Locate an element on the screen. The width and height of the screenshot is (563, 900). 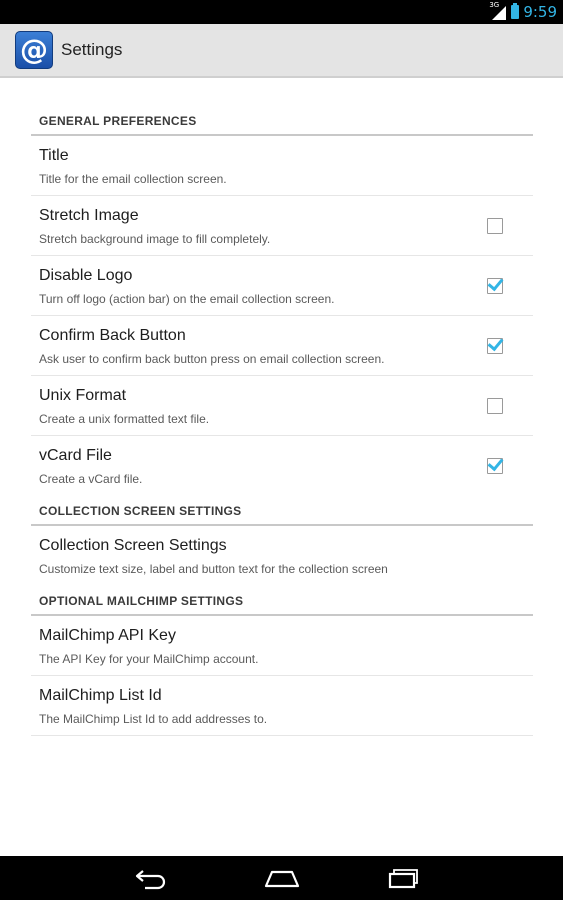
unix-format-checkbox is located at coordinates (495, 406).